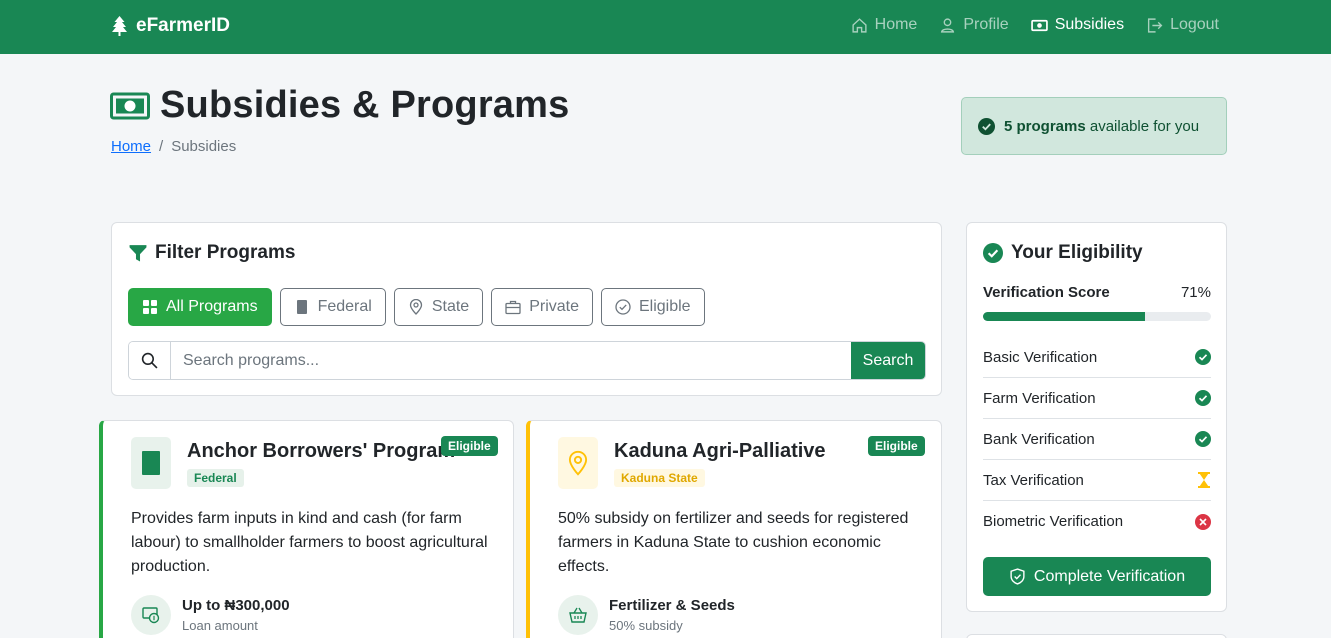 The width and height of the screenshot is (1331, 638). What do you see at coordinates (665, 27) in the screenshot?
I see `navbar: eFarmerID Home Profile Subsidies Logout` at bounding box center [665, 27].